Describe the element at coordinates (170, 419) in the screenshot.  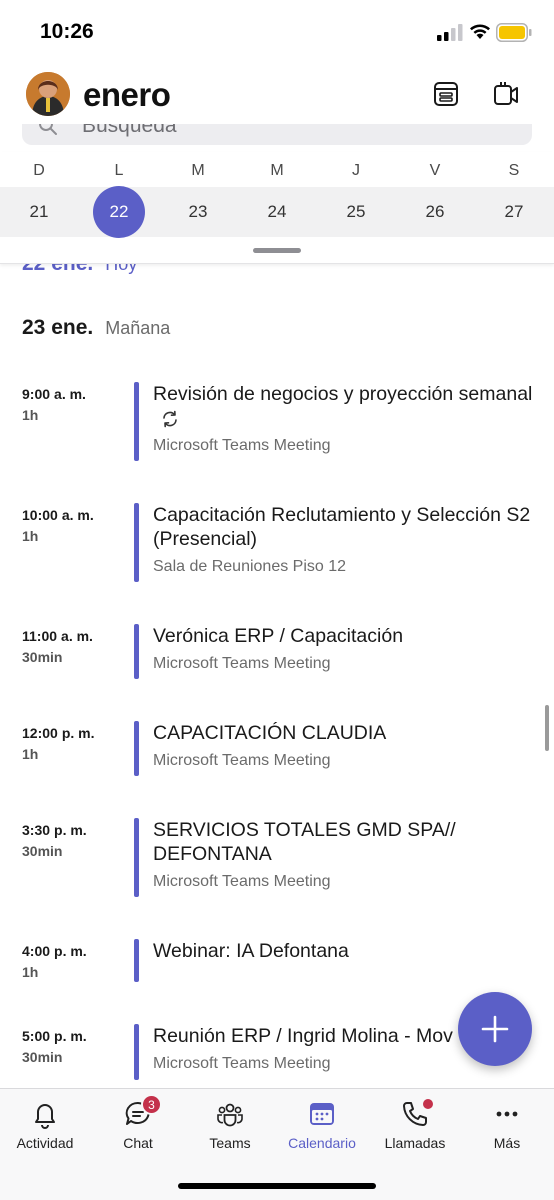
I see `recurring-icon` at that location.